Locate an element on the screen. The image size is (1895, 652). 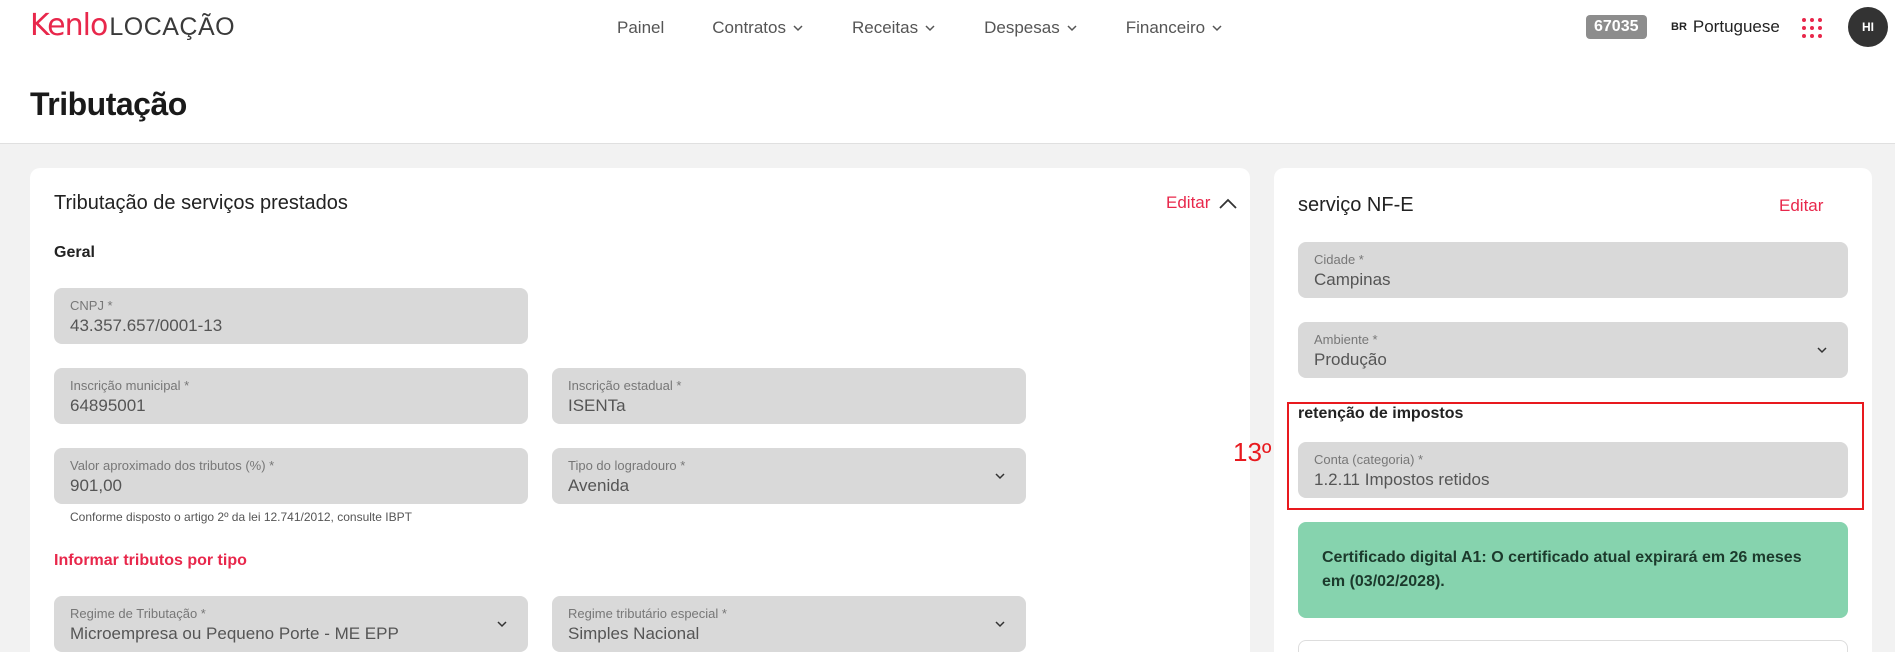
field-value: Produção is located at coordinates (1350, 359).